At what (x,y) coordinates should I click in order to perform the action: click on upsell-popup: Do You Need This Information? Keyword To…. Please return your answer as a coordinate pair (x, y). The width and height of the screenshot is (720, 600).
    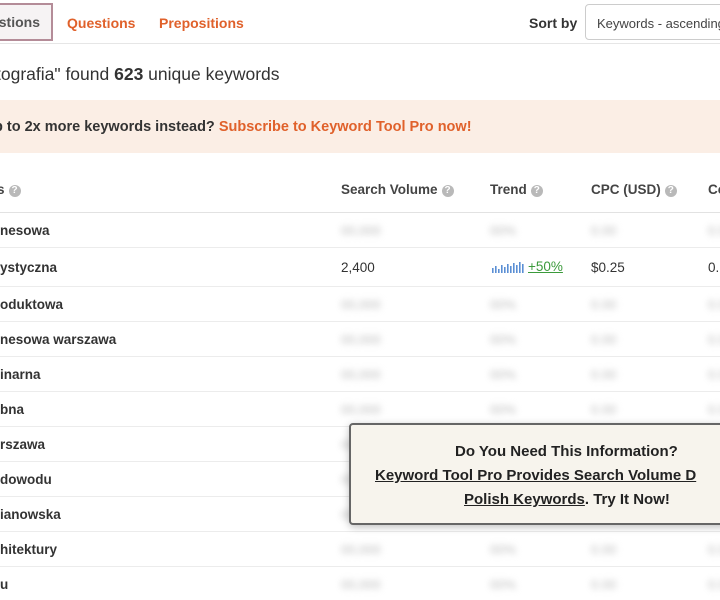
    Looking at the image, I should click on (534, 474).